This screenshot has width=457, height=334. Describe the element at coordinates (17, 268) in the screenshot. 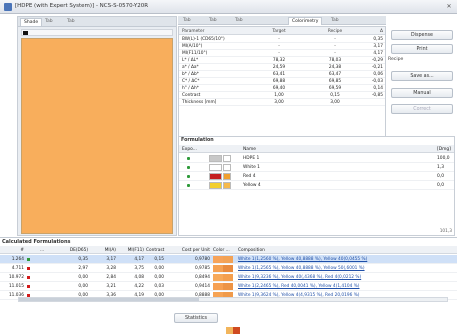

I see `calc-index: 4.711` at that location.